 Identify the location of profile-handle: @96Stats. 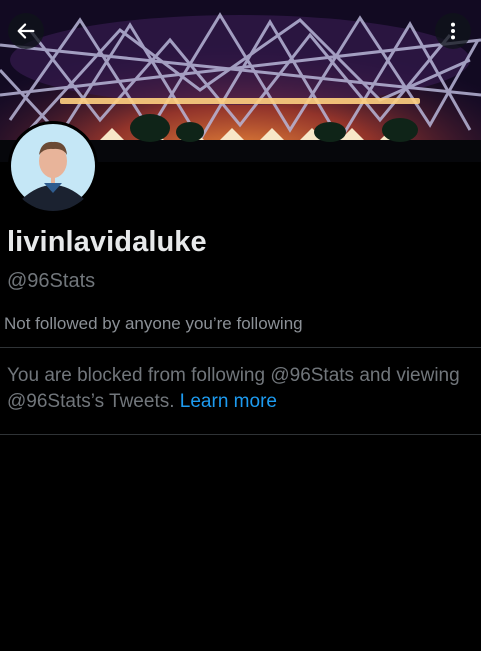
(51, 281).